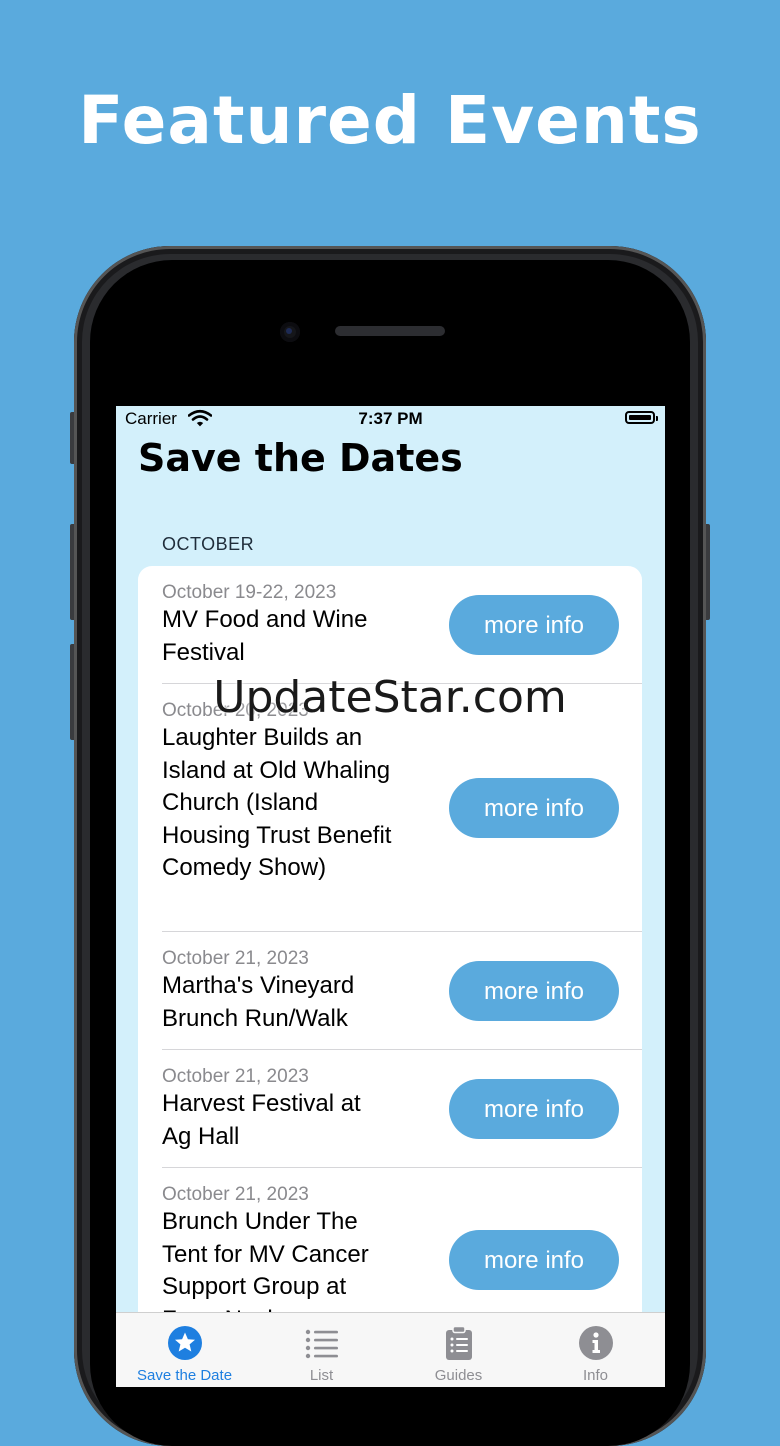  Describe the element at coordinates (595, 1343) in the screenshot. I see `info-icon` at that location.